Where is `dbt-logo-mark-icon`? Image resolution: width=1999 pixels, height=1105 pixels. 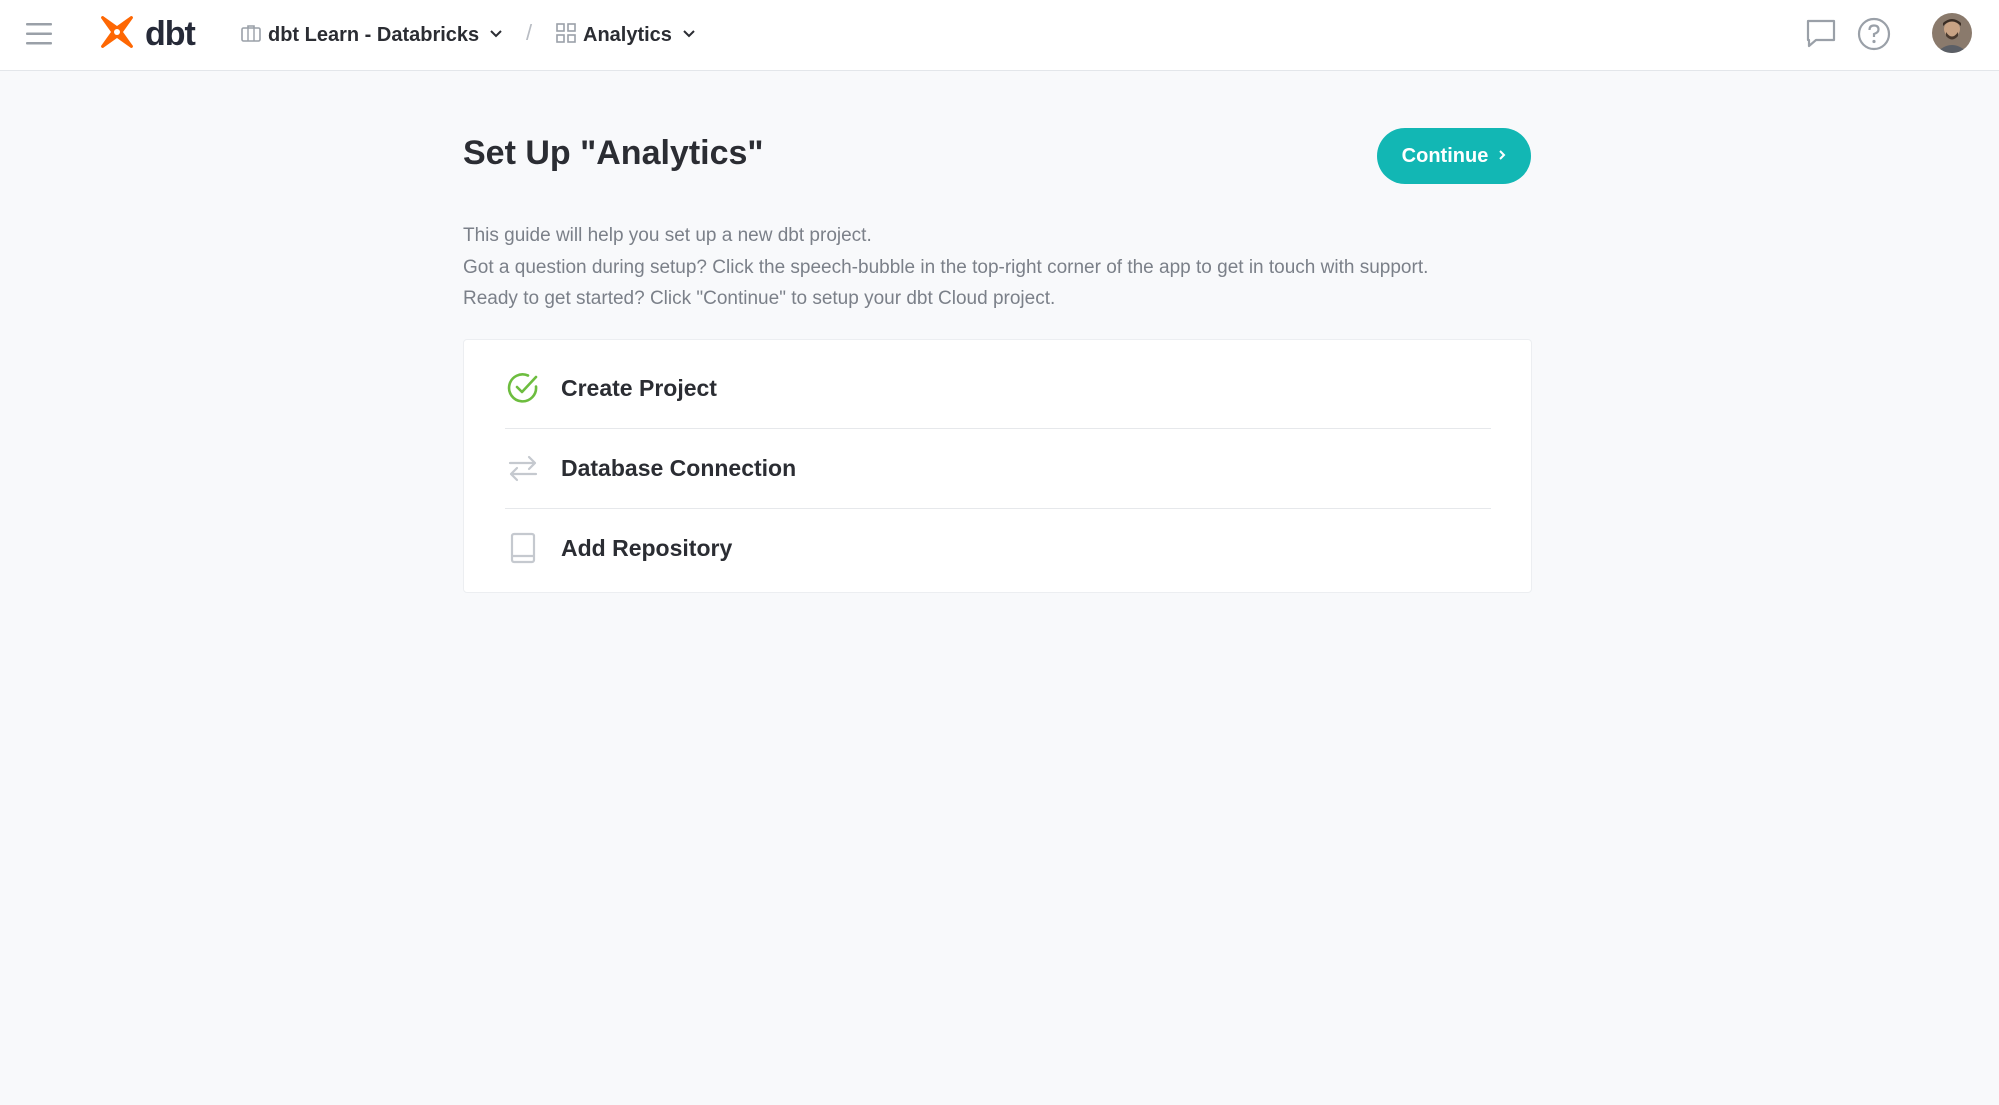
dbt-logo-mark-icon is located at coordinates (117, 34).